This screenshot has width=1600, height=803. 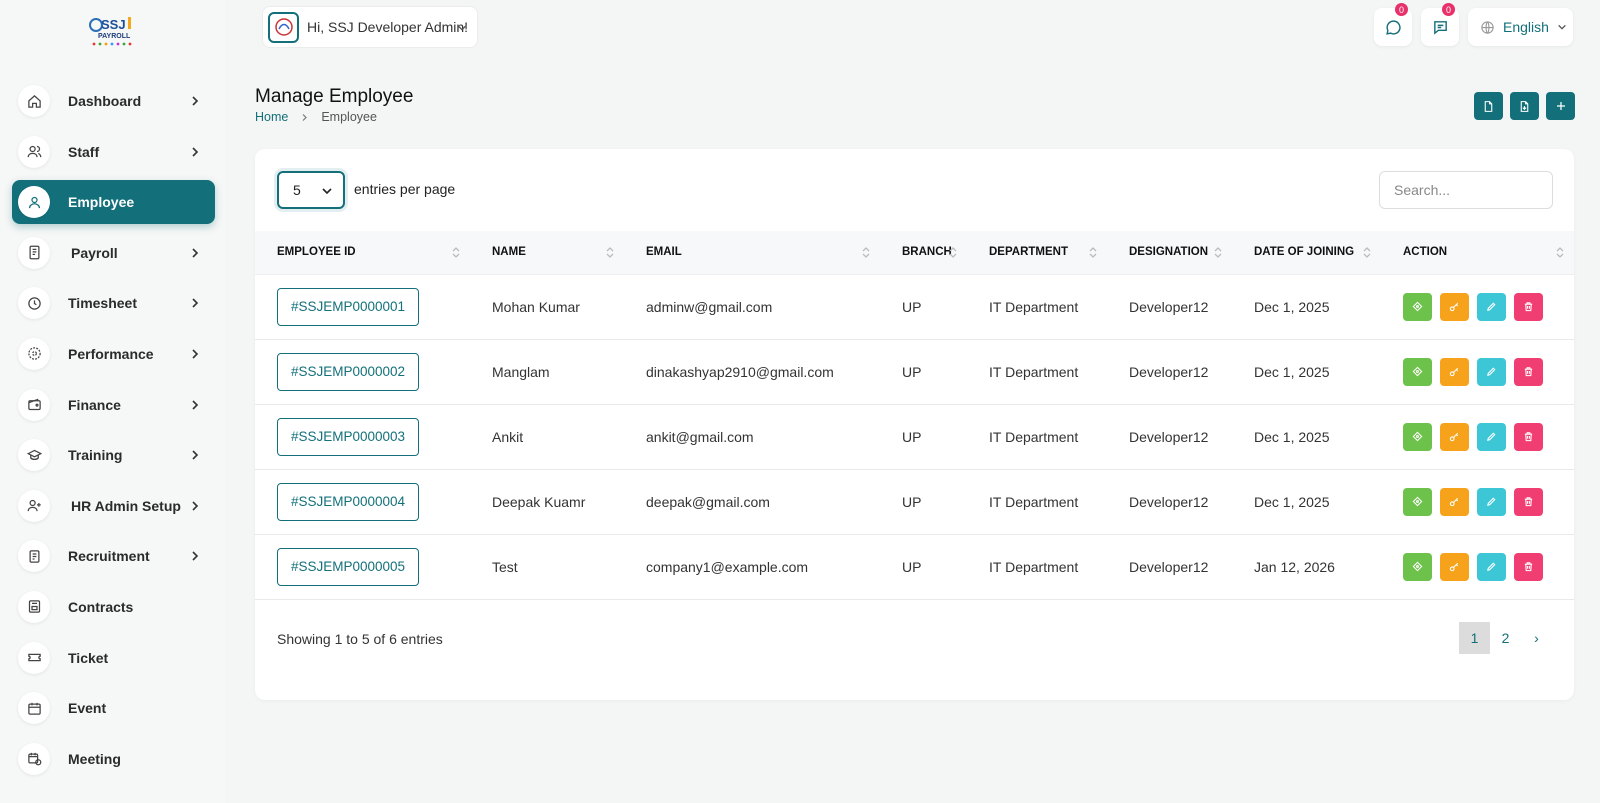 What do you see at coordinates (1524, 106) in the screenshot?
I see `import-file-button` at bounding box center [1524, 106].